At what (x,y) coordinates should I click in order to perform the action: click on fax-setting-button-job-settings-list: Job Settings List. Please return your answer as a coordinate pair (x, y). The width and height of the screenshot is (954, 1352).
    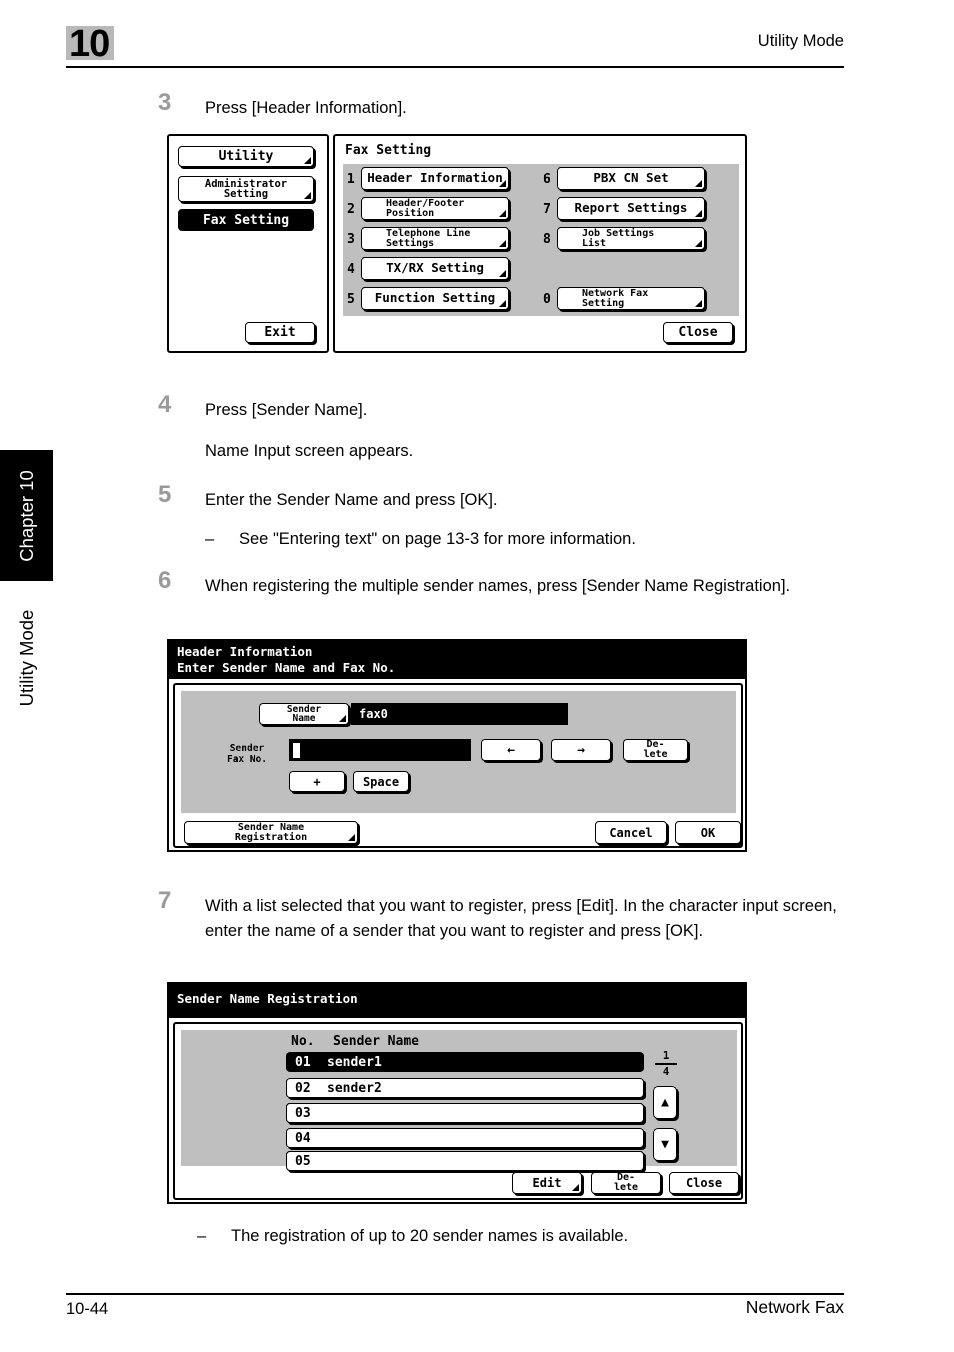
    Looking at the image, I should click on (631, 238).